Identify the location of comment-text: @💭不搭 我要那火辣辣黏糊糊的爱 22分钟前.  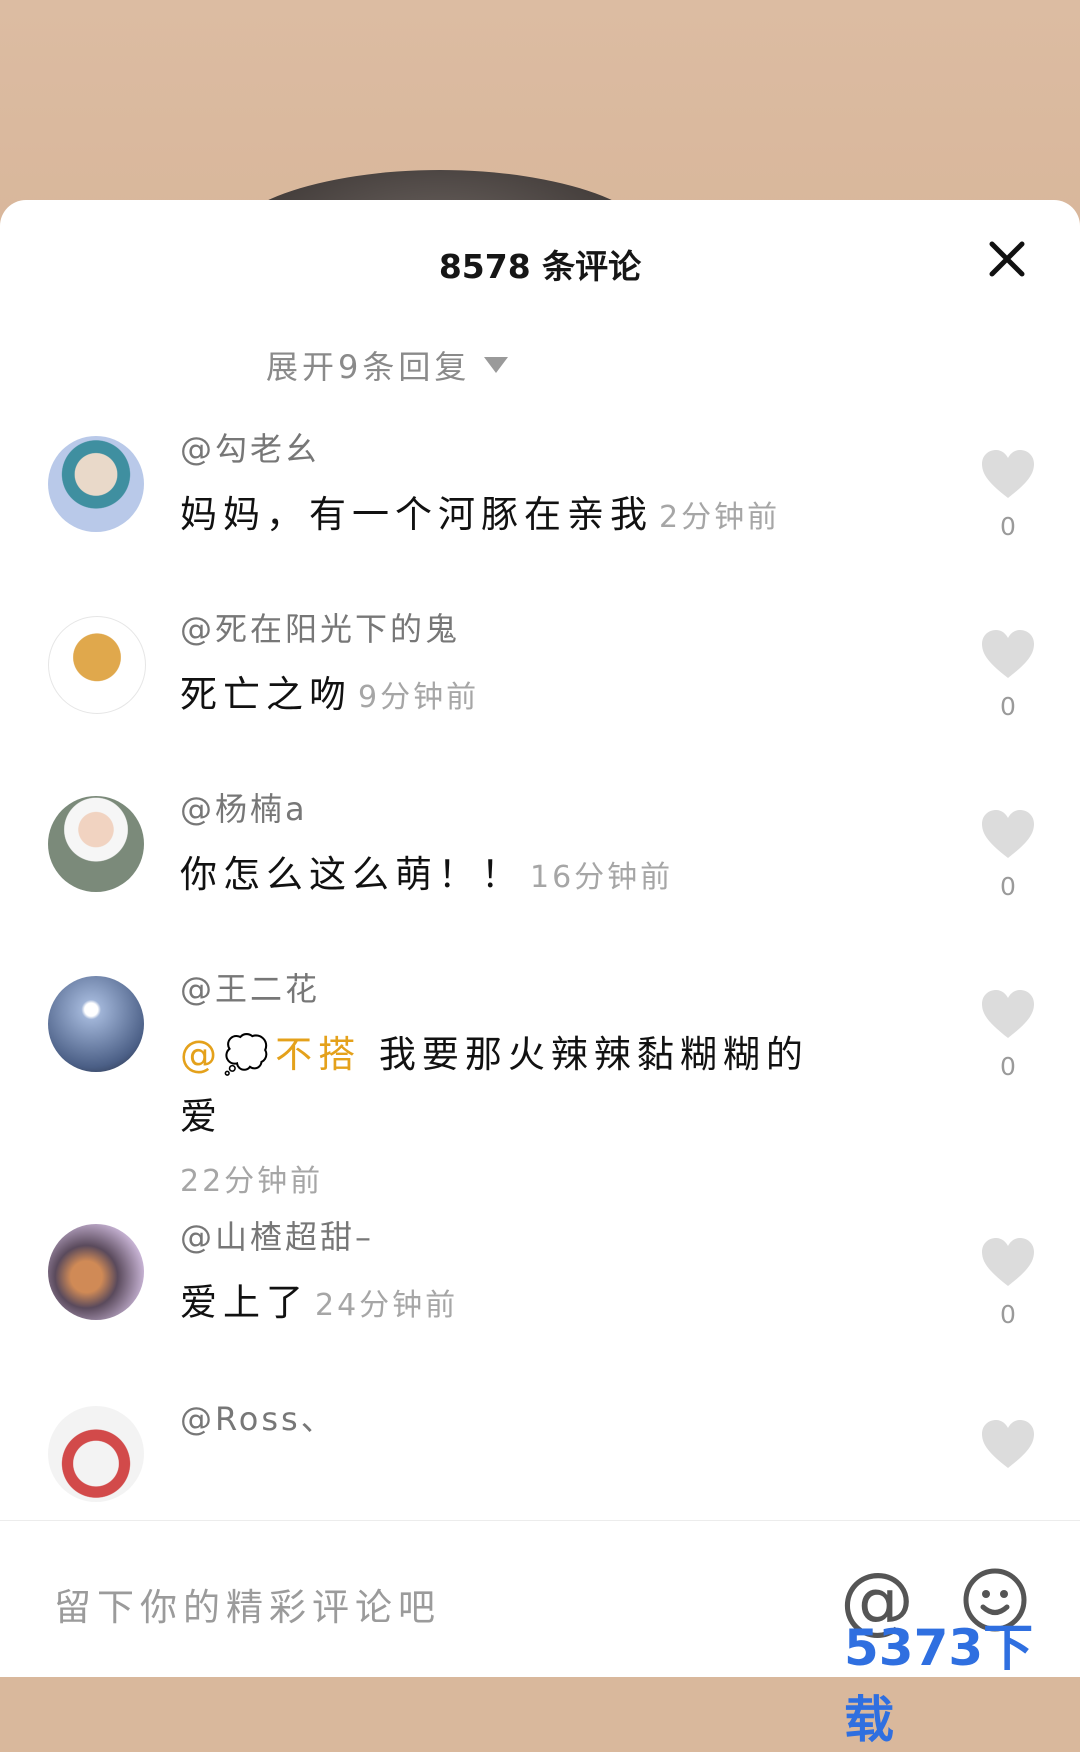
(510, 1118).